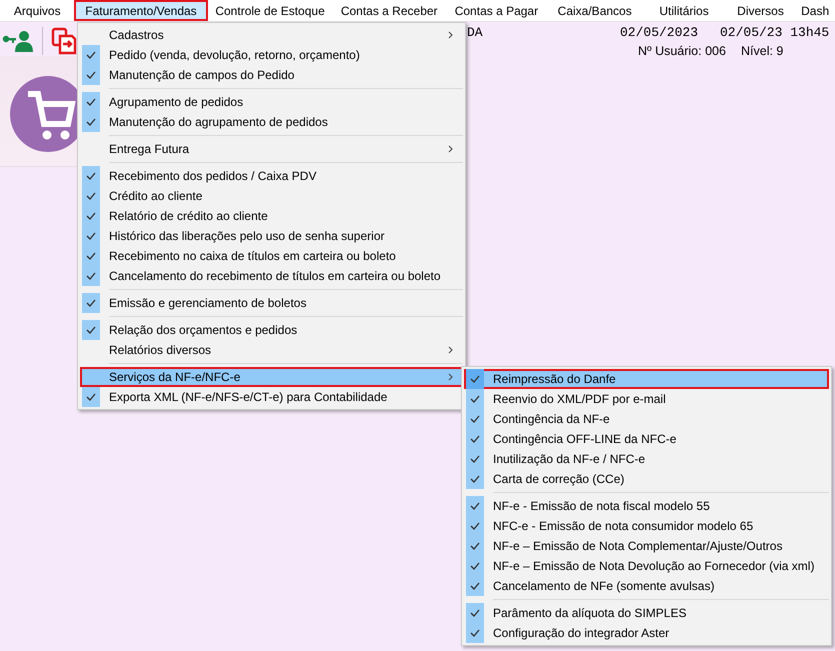 The height and width of the screenshot is (651, 835). What do you see at coordinates (271, 236) in the screenshot?
I see `menu-item: Histórico das liberações pelo uso de senha superior` at bounding box center [271, 236].